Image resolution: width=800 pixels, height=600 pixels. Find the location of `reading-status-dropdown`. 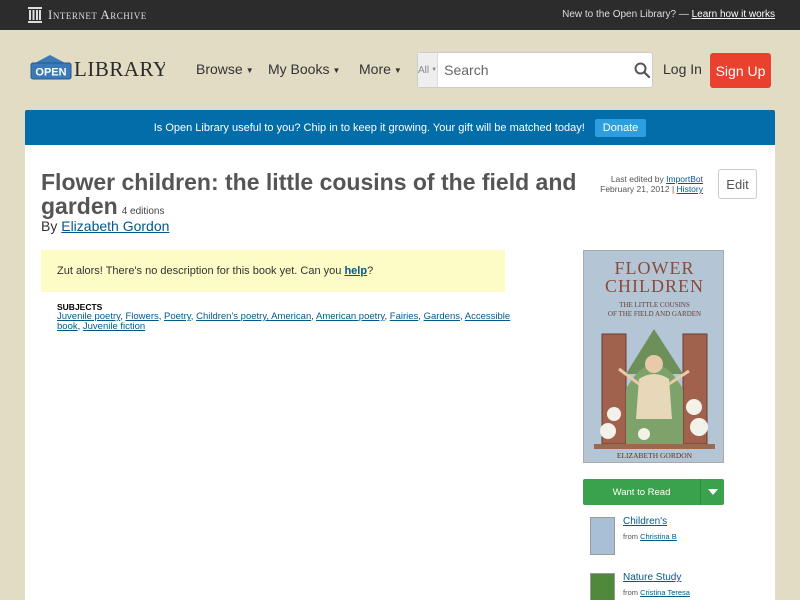

reading-status-dropdown is located at coordinates (712, 492).